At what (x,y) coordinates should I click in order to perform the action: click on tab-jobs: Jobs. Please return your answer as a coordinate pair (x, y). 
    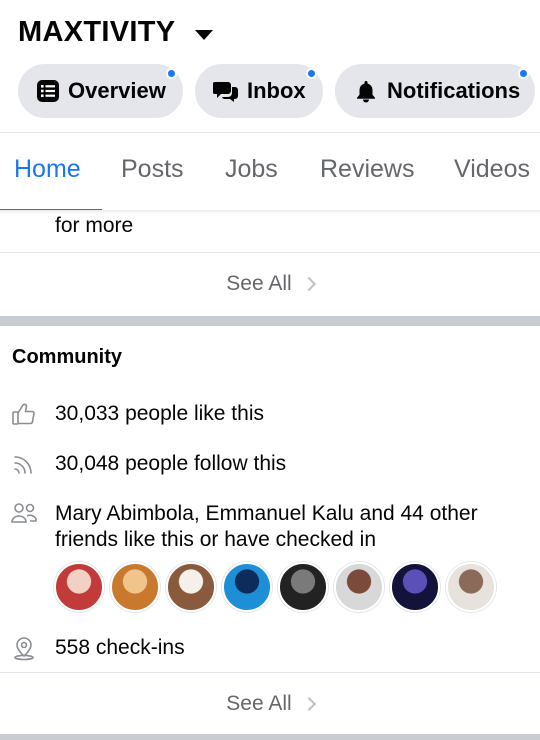
    Looking at the image, I should click on (251, 169).